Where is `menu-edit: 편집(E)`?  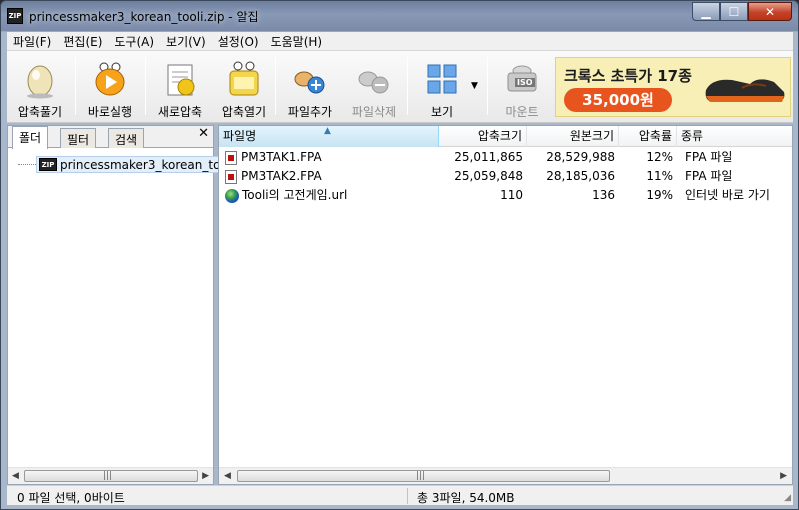
menu-edit: 편집(E) is located at coordinates (82, 41).